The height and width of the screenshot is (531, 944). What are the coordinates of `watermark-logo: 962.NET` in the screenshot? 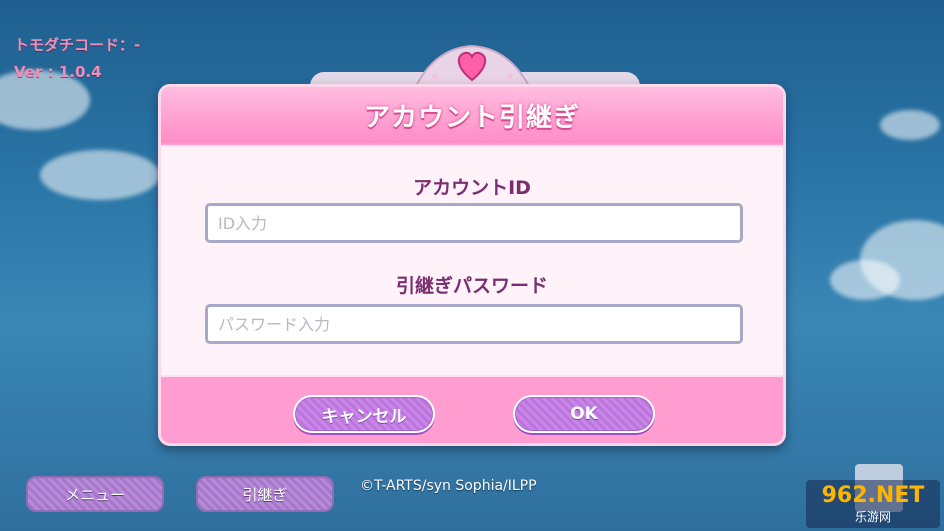 It's located at (873, 495).